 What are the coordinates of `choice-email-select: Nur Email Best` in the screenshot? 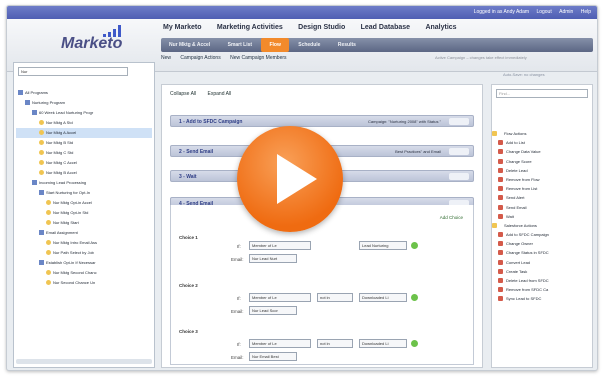 It's located at (273, 356).